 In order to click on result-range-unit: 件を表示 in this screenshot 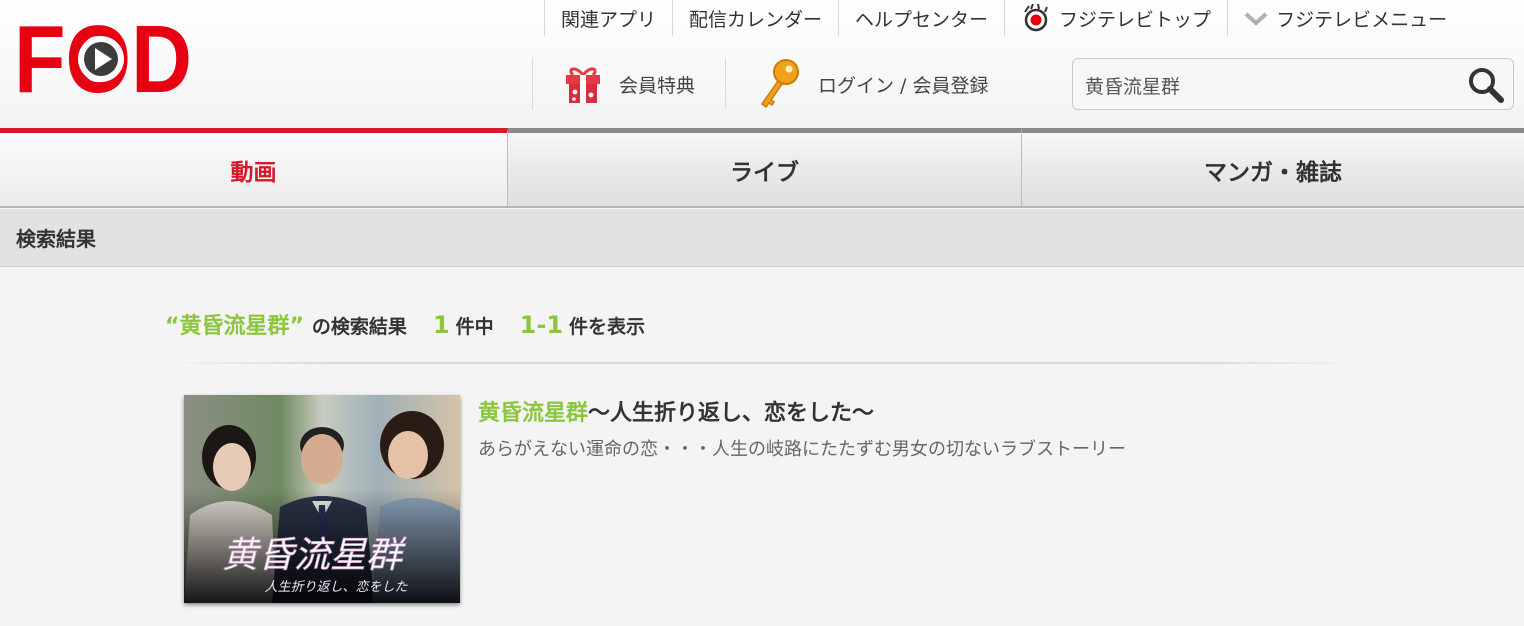, I will do `click(607, 327)`.